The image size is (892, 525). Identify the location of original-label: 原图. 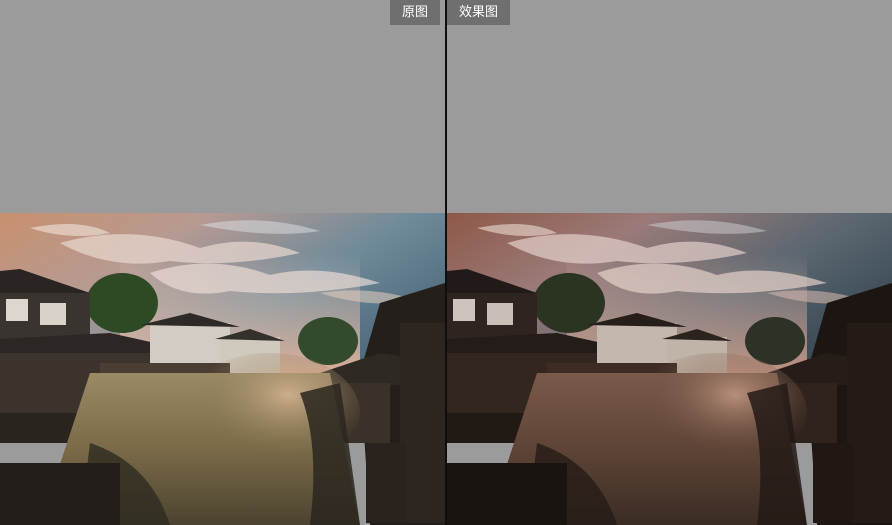
(415, 12).